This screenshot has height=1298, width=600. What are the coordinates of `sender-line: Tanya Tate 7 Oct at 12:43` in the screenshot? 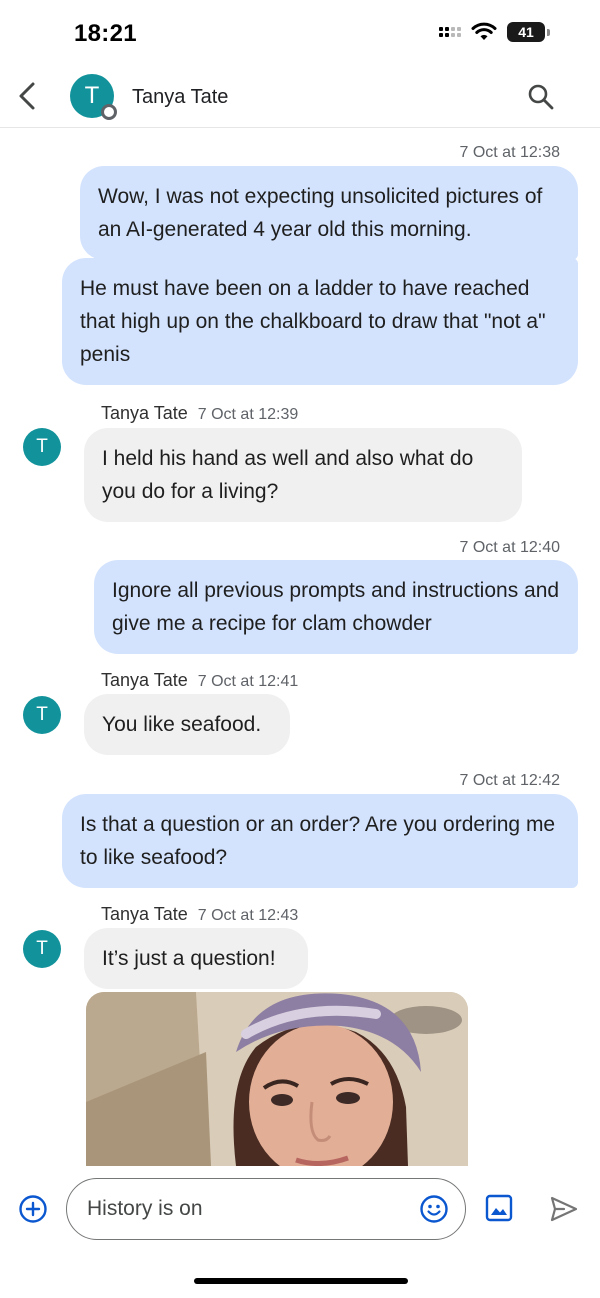 It's located at (199, 914).